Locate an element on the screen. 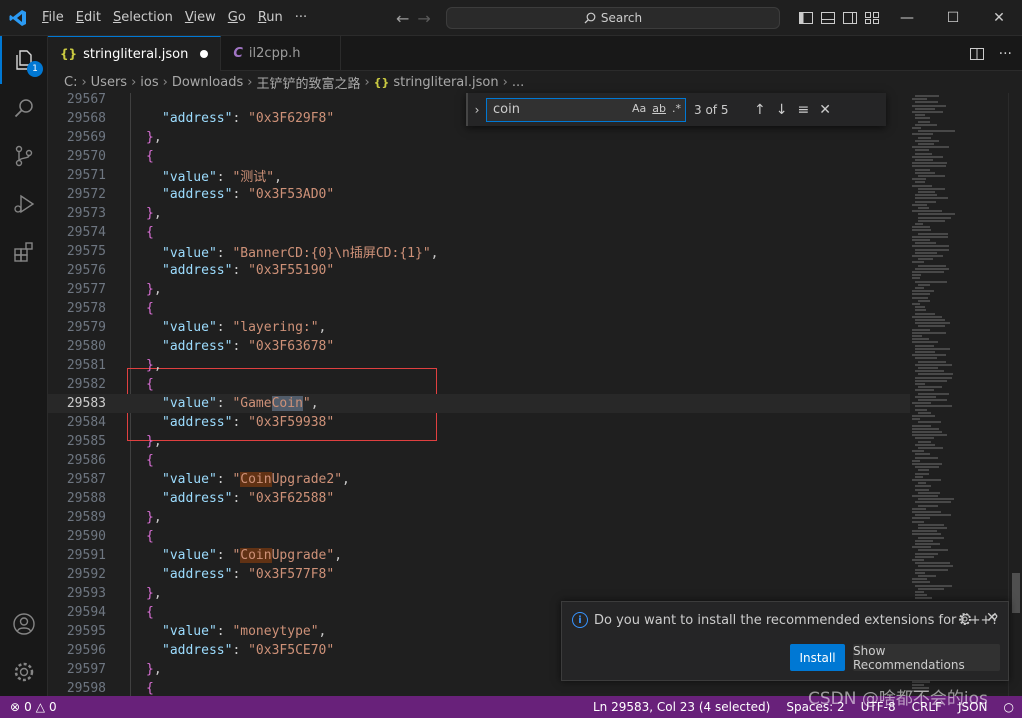  cursor-position: Ln 29583, Col 23 (4 selected) is located at coordinates (681, 707).